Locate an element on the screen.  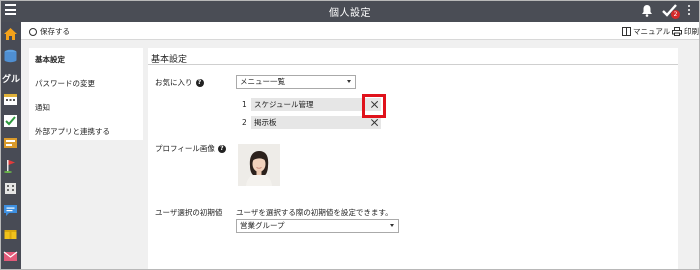
page-title: 個人設定 is located at coordinates (350, 13).